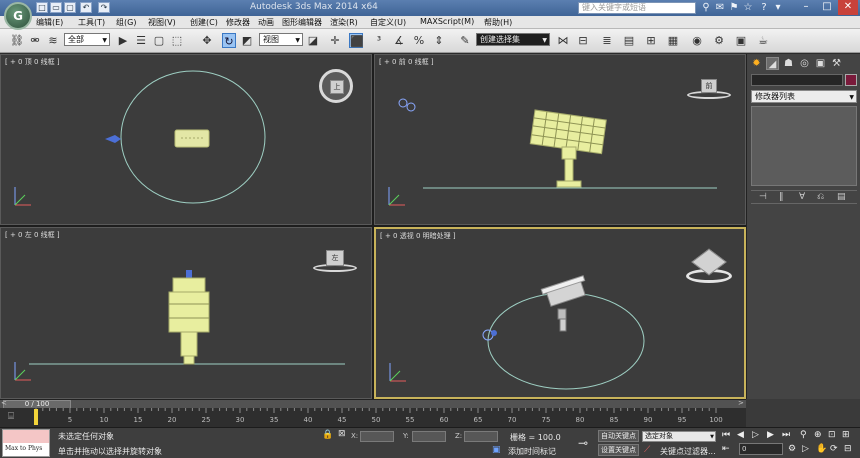  Describe the element at coordinates (399, 40) in the screenshot. I see `angle-snap-icon: ∡` at that location.